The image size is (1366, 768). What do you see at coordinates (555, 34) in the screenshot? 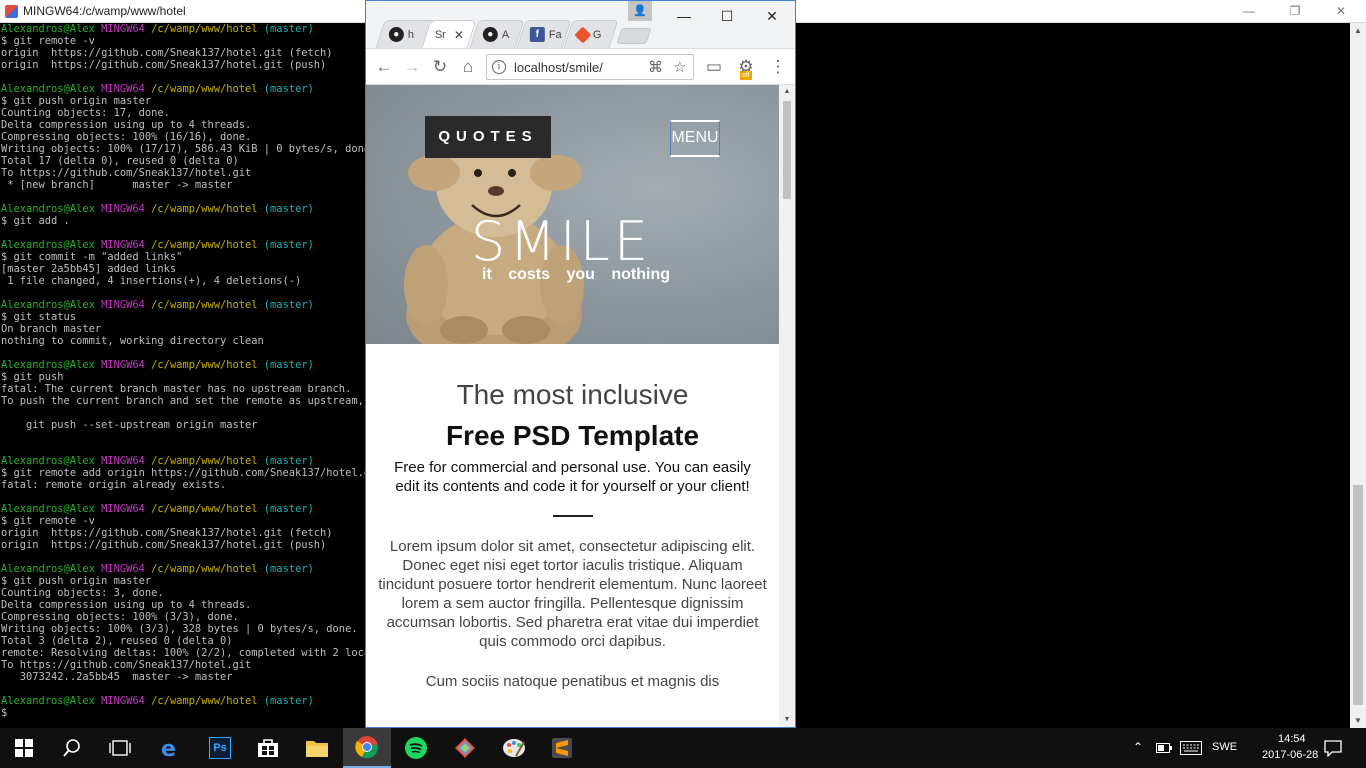
I see `tab-label: Fa` at bounding box center [555, 34].